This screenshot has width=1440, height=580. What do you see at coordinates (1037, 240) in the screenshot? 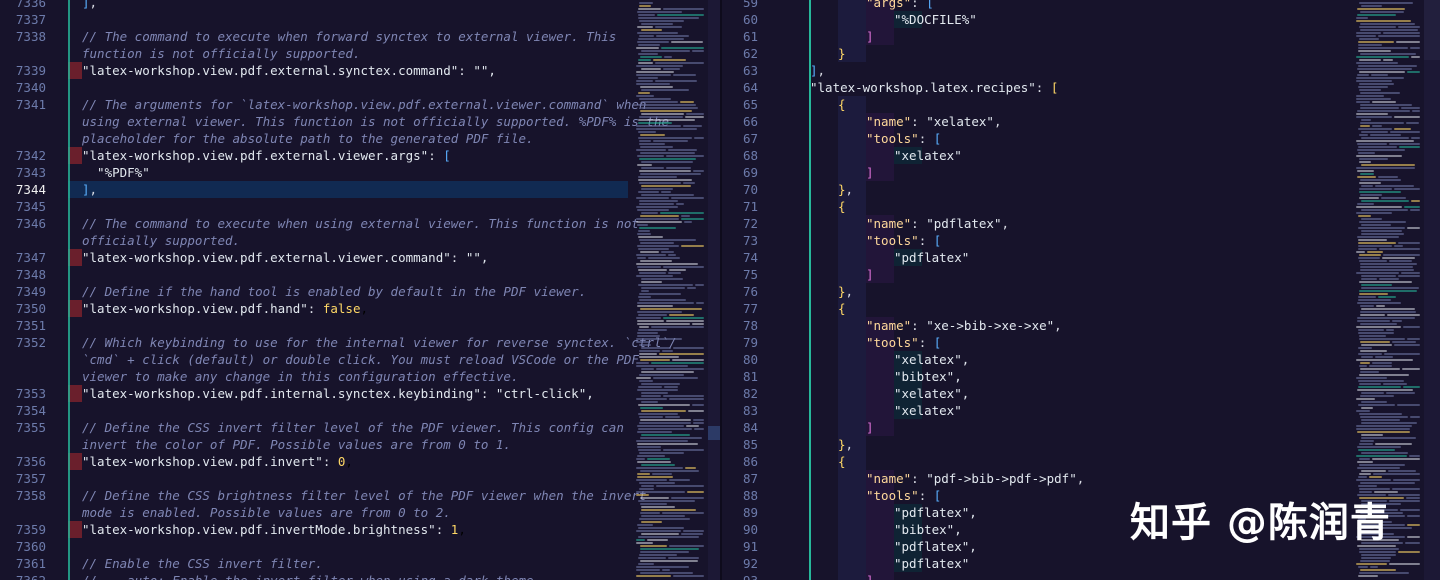
I see `code-line: 73 "tools": [` at bounding box center [1037, 240].